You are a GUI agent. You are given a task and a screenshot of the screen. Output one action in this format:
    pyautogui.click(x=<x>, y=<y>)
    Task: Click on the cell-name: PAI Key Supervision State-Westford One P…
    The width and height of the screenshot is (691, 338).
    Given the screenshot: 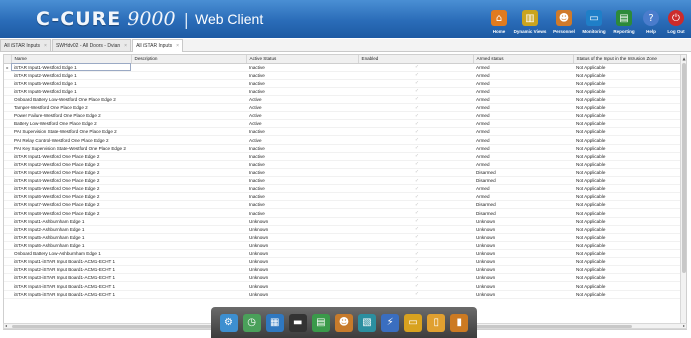 What is the action you would take?
    pyautogui.click(x=71, y=148)
    